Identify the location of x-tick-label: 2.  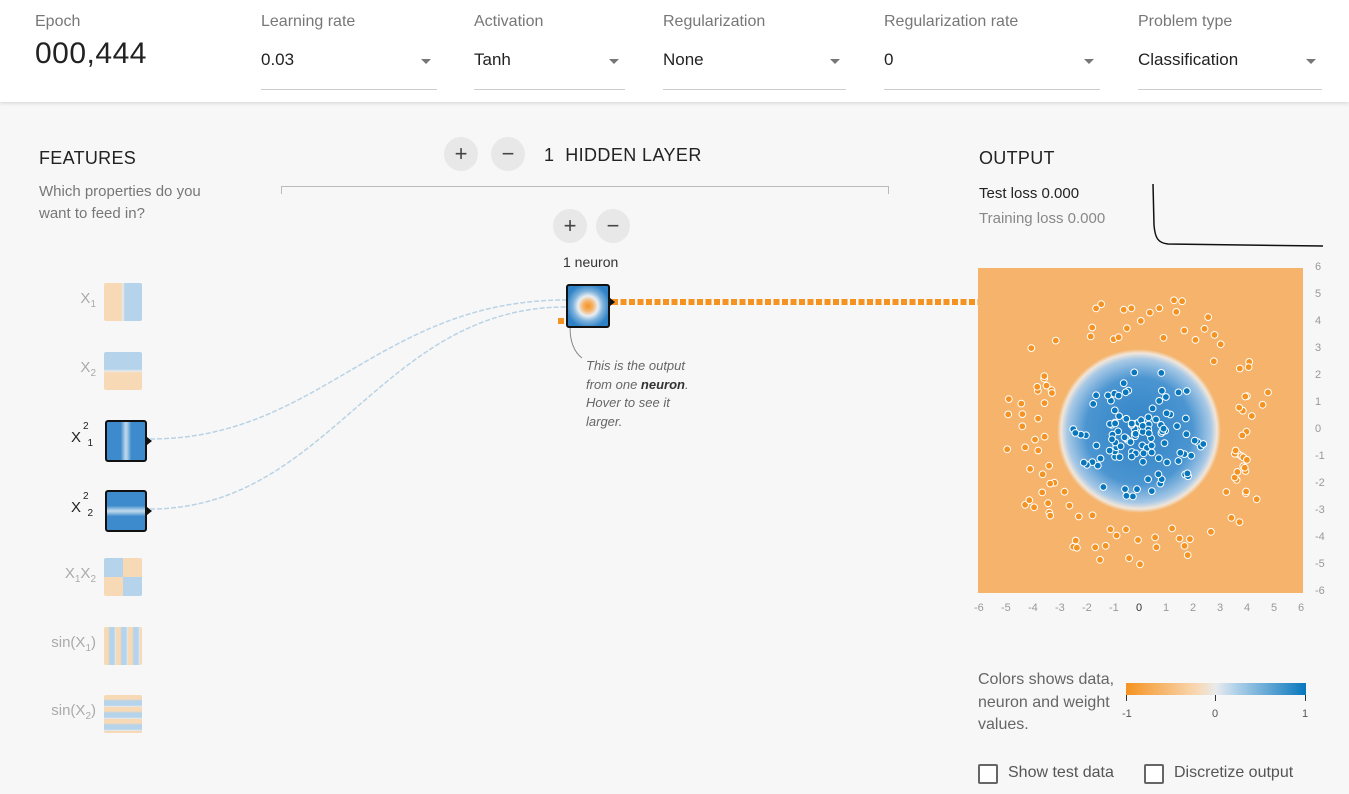
(1193, 608).